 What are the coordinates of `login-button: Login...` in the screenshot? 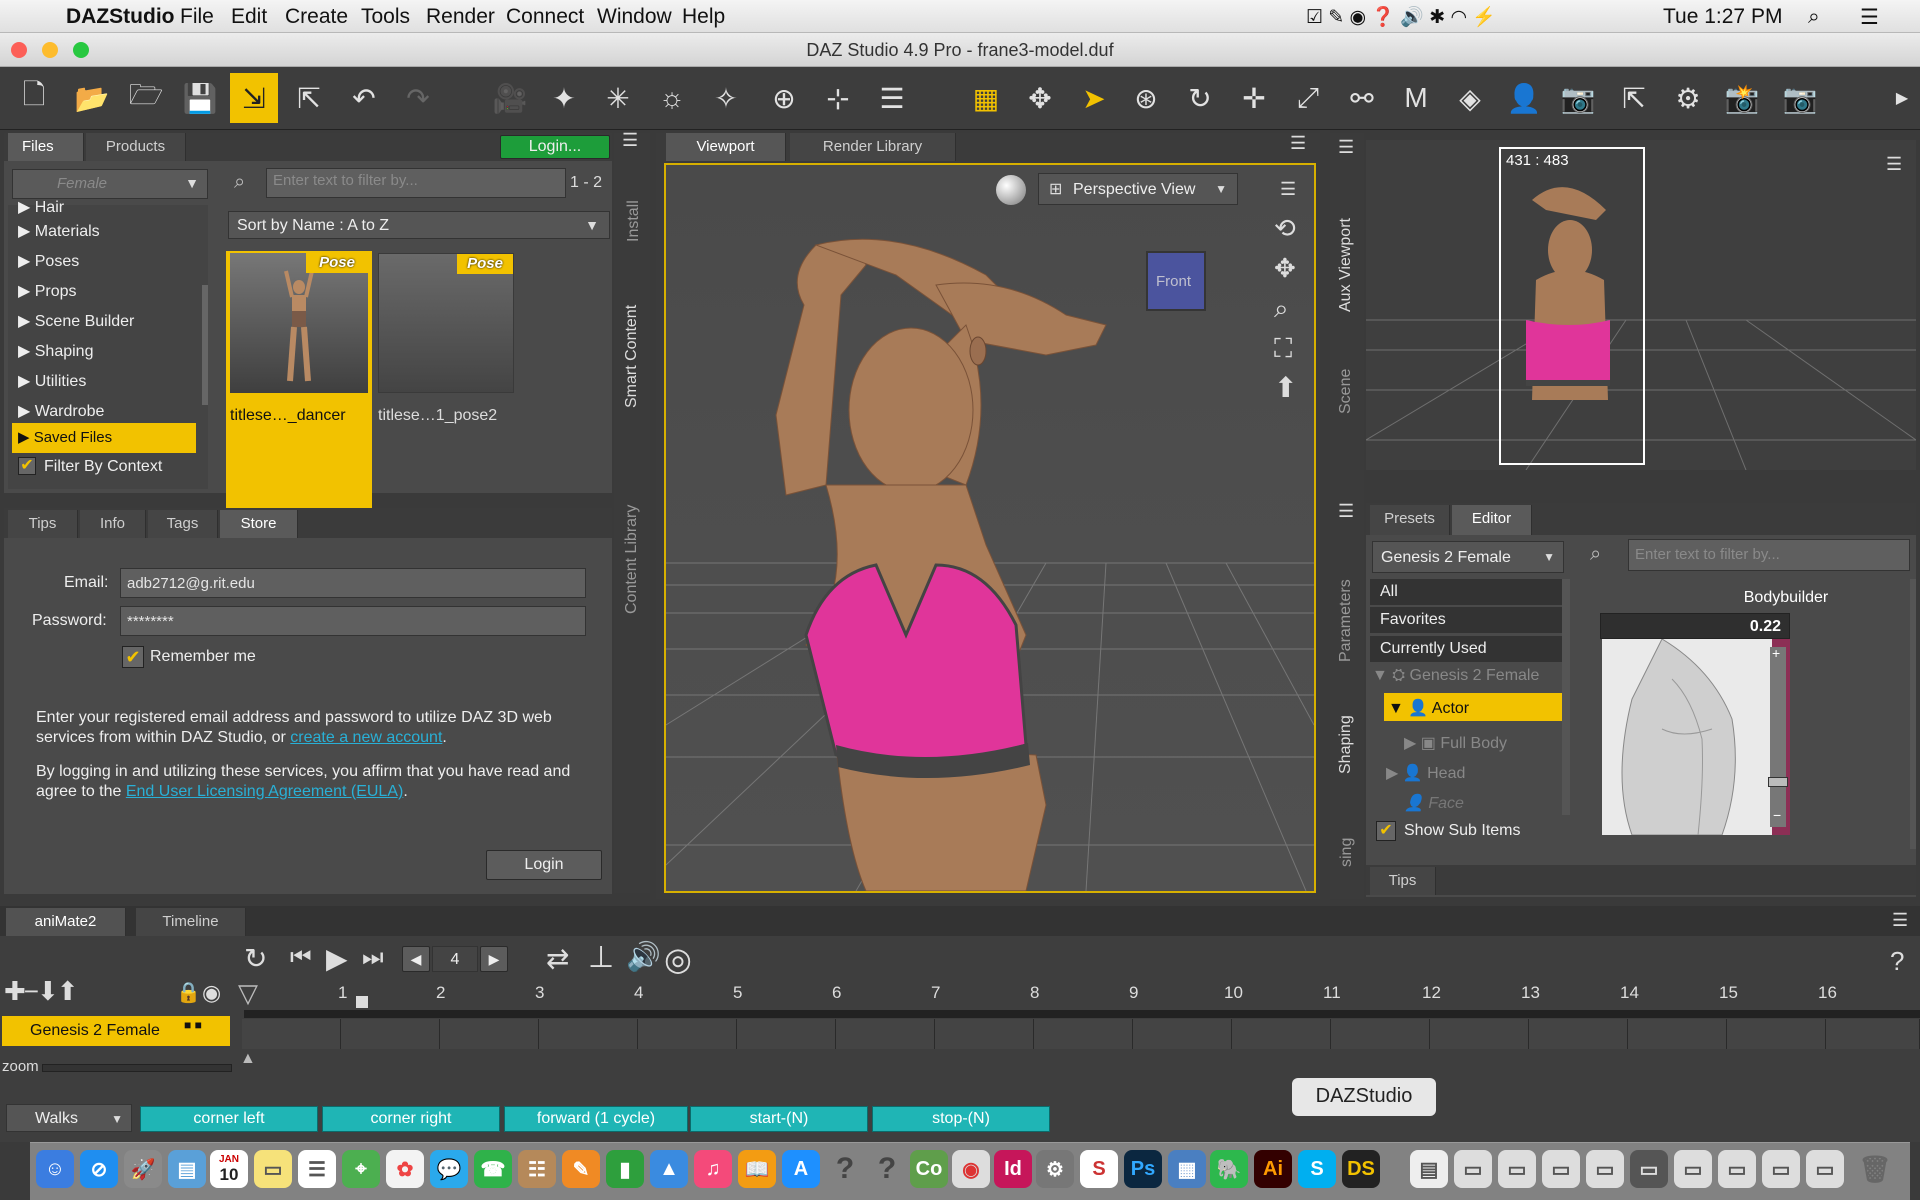 It's located at (555, 147).